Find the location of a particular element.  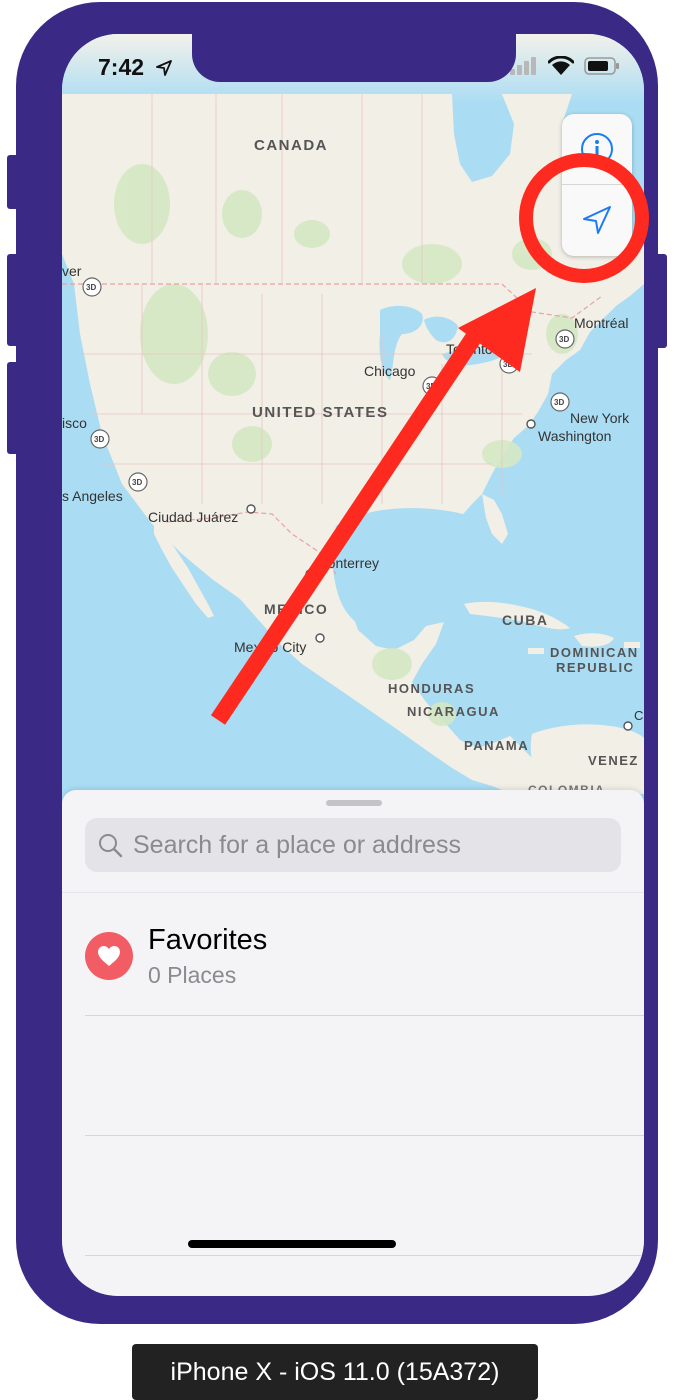

info-icon is located at coordinates (597, 149).